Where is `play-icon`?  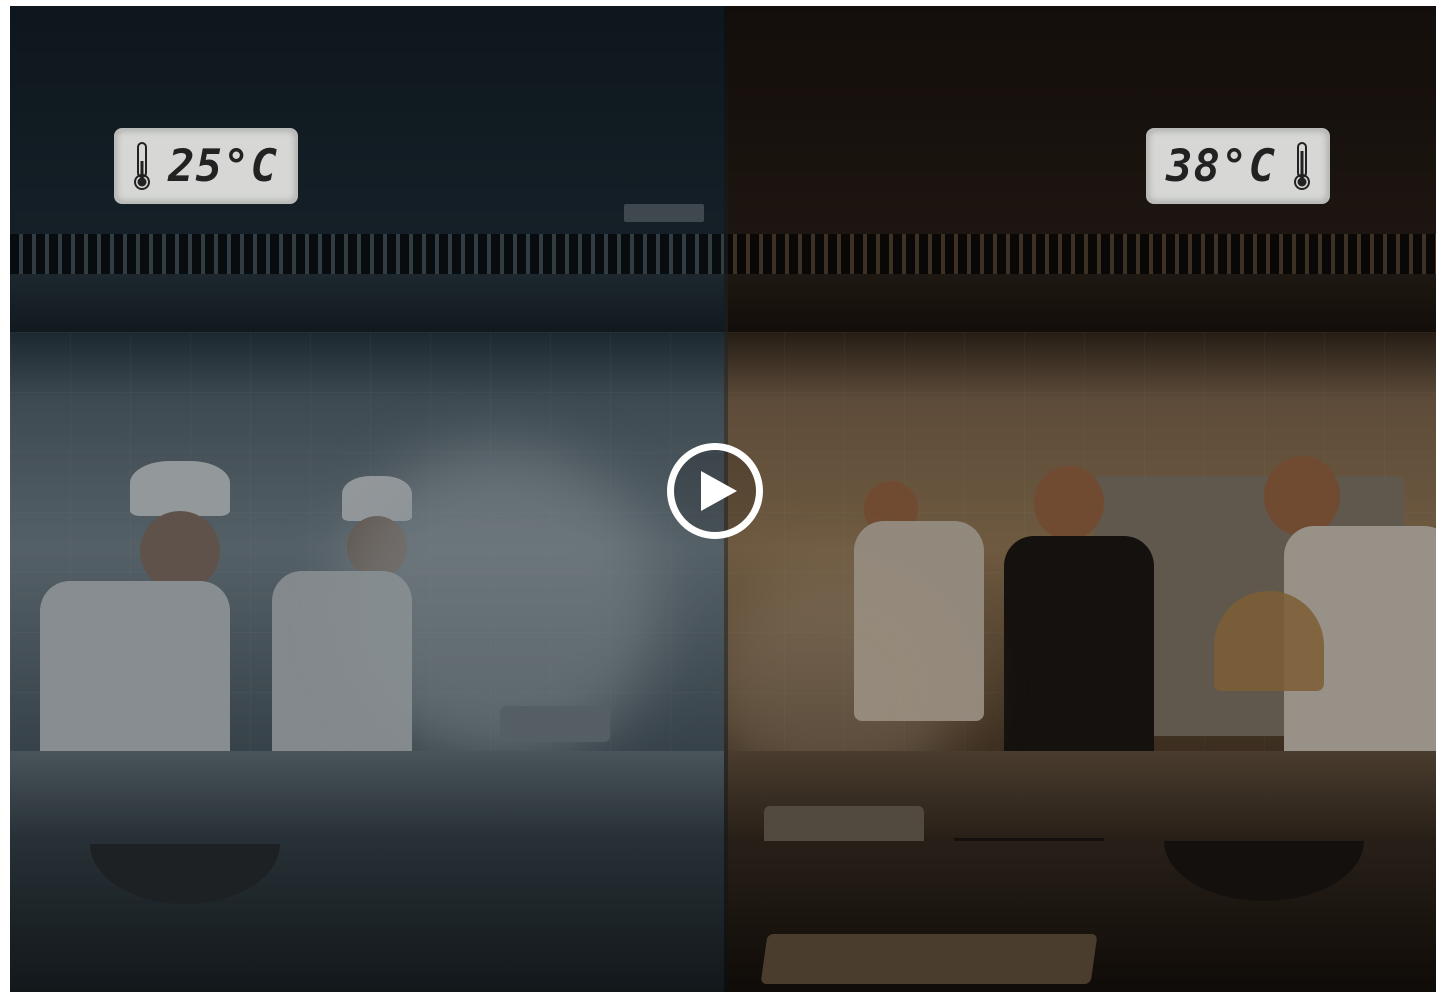
play-icon is located at coordinates (719, 491).